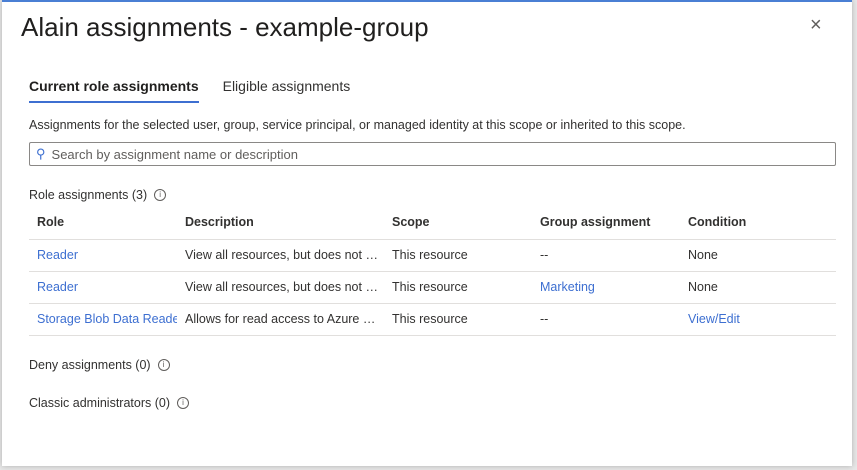  What do you see at coordinates (90, 365) in the screenshot?
I see `deny-assignments-label: Deny assignments (0)` at bounding box center [90, 365].